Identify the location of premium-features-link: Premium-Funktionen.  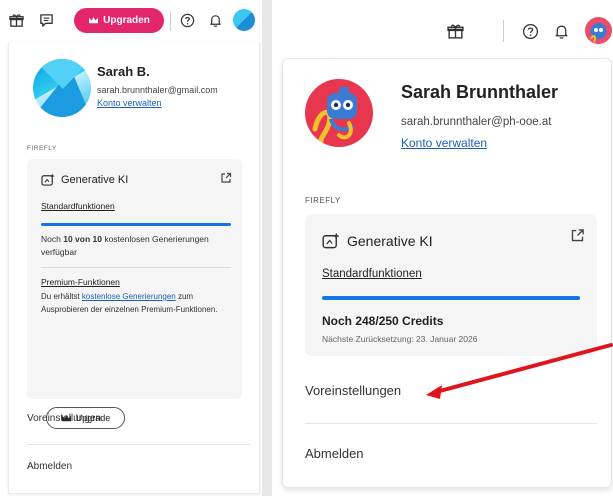
(80, 282).